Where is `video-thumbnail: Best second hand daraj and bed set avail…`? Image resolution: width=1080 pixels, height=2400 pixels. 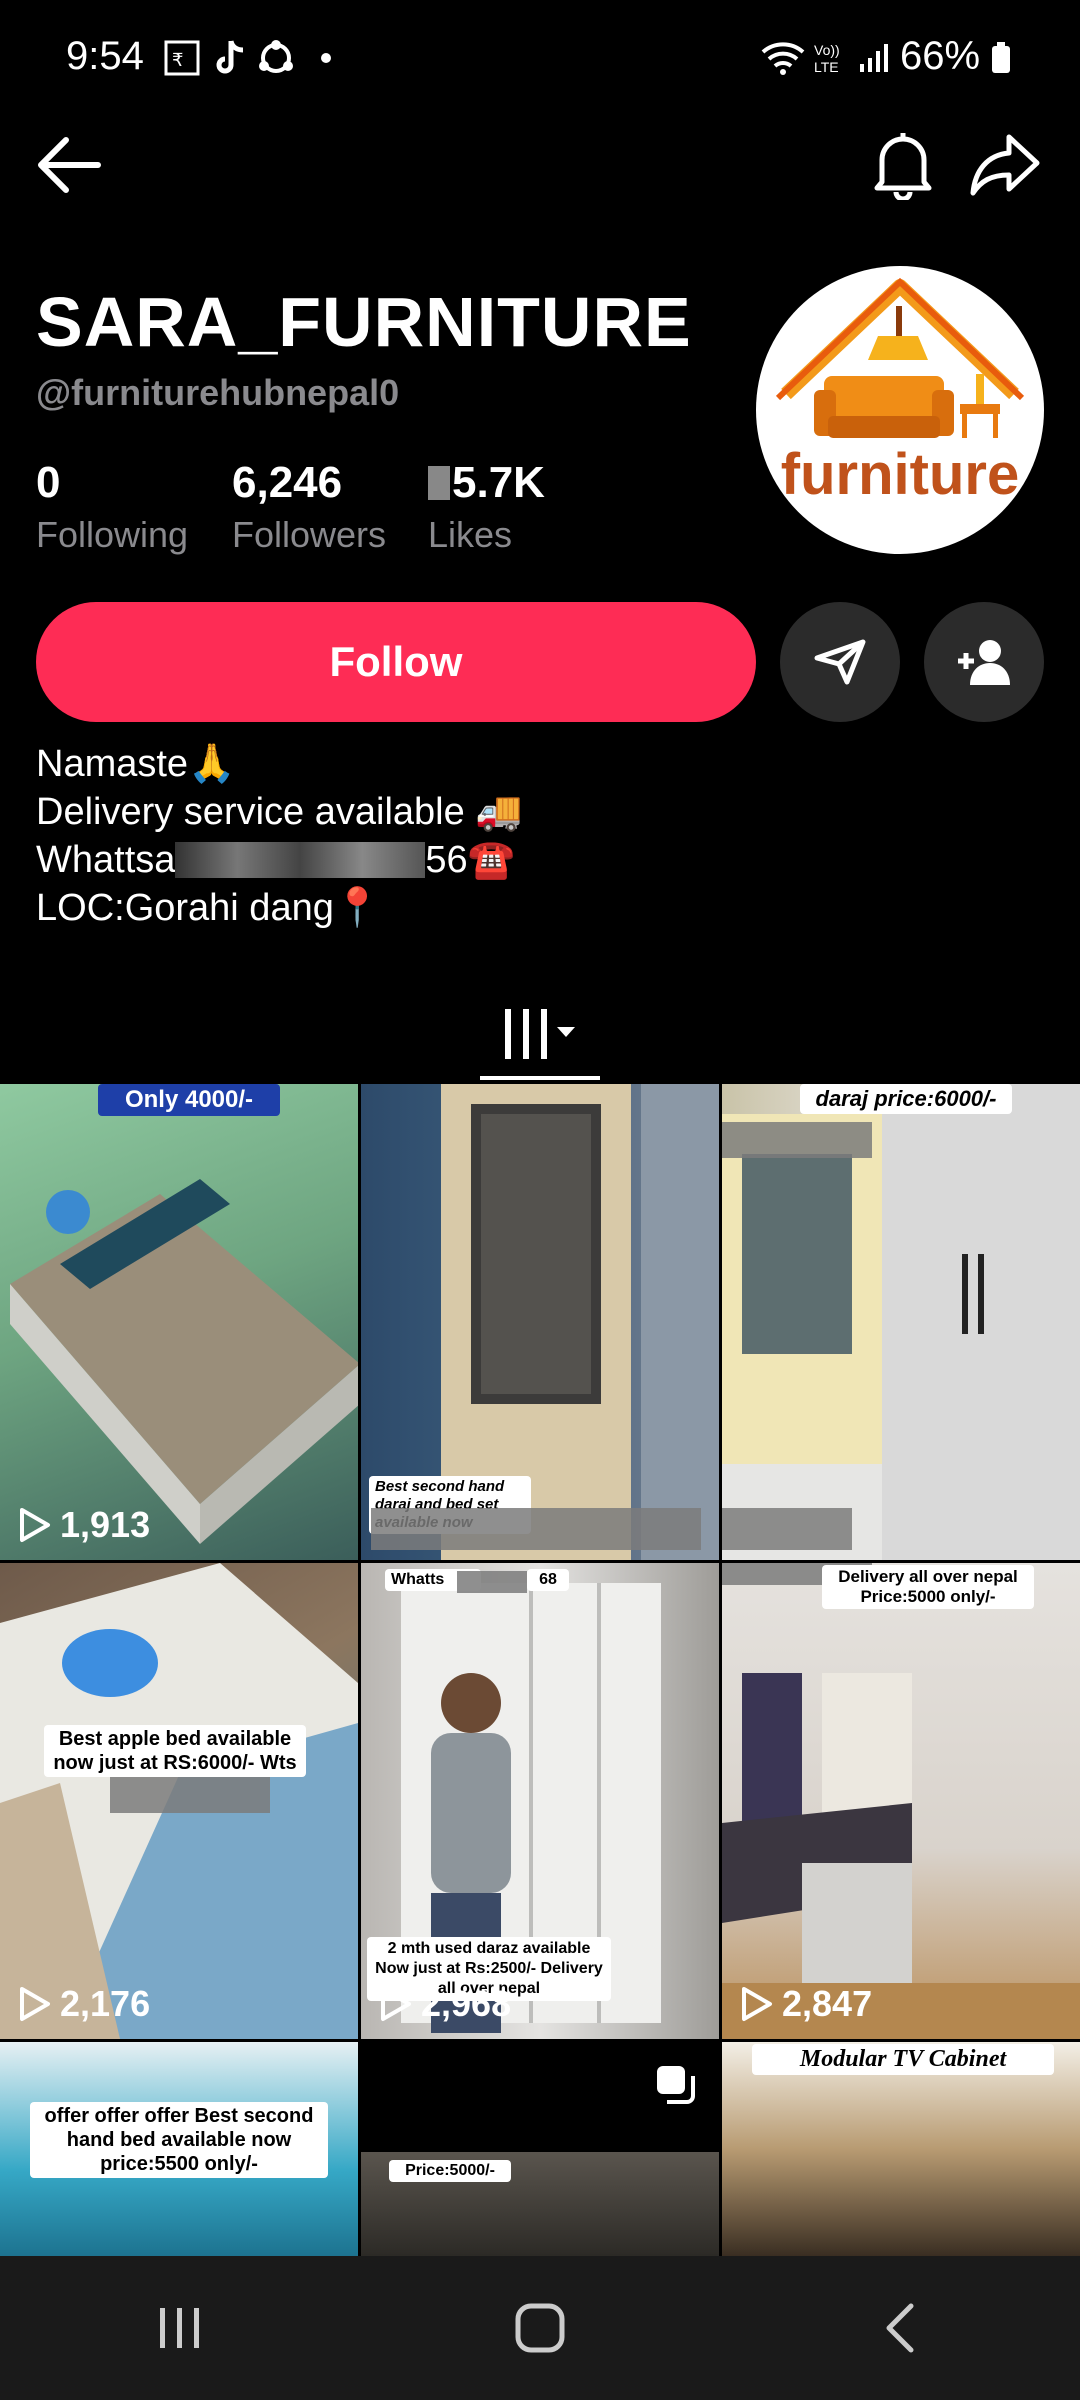 video-thumbnail: Best second hand daraj and bed set avail… is located at coordinates (540, 1322).